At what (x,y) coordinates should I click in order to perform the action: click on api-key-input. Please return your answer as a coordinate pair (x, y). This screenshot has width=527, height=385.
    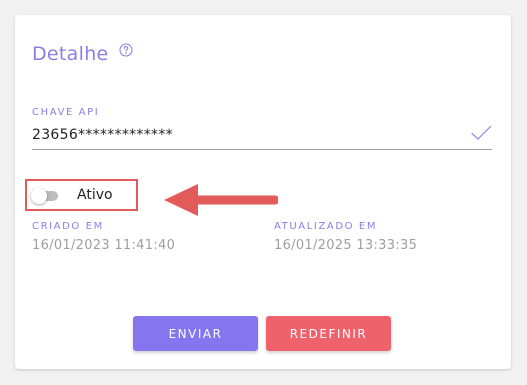
    Looking at the image, I should click on (262, 135).